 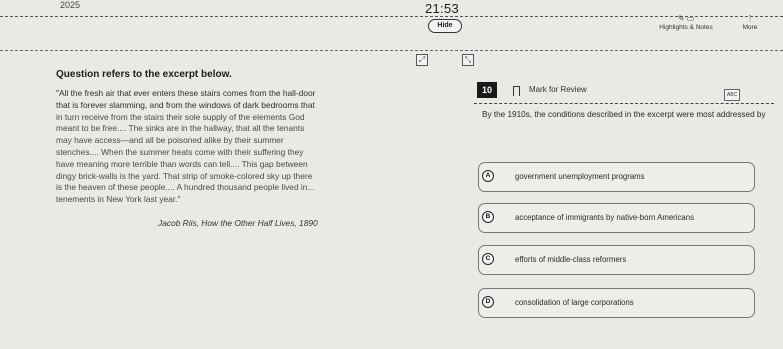 I want to click on expand-question-icon: ⤡, so click(x=468, y=60).